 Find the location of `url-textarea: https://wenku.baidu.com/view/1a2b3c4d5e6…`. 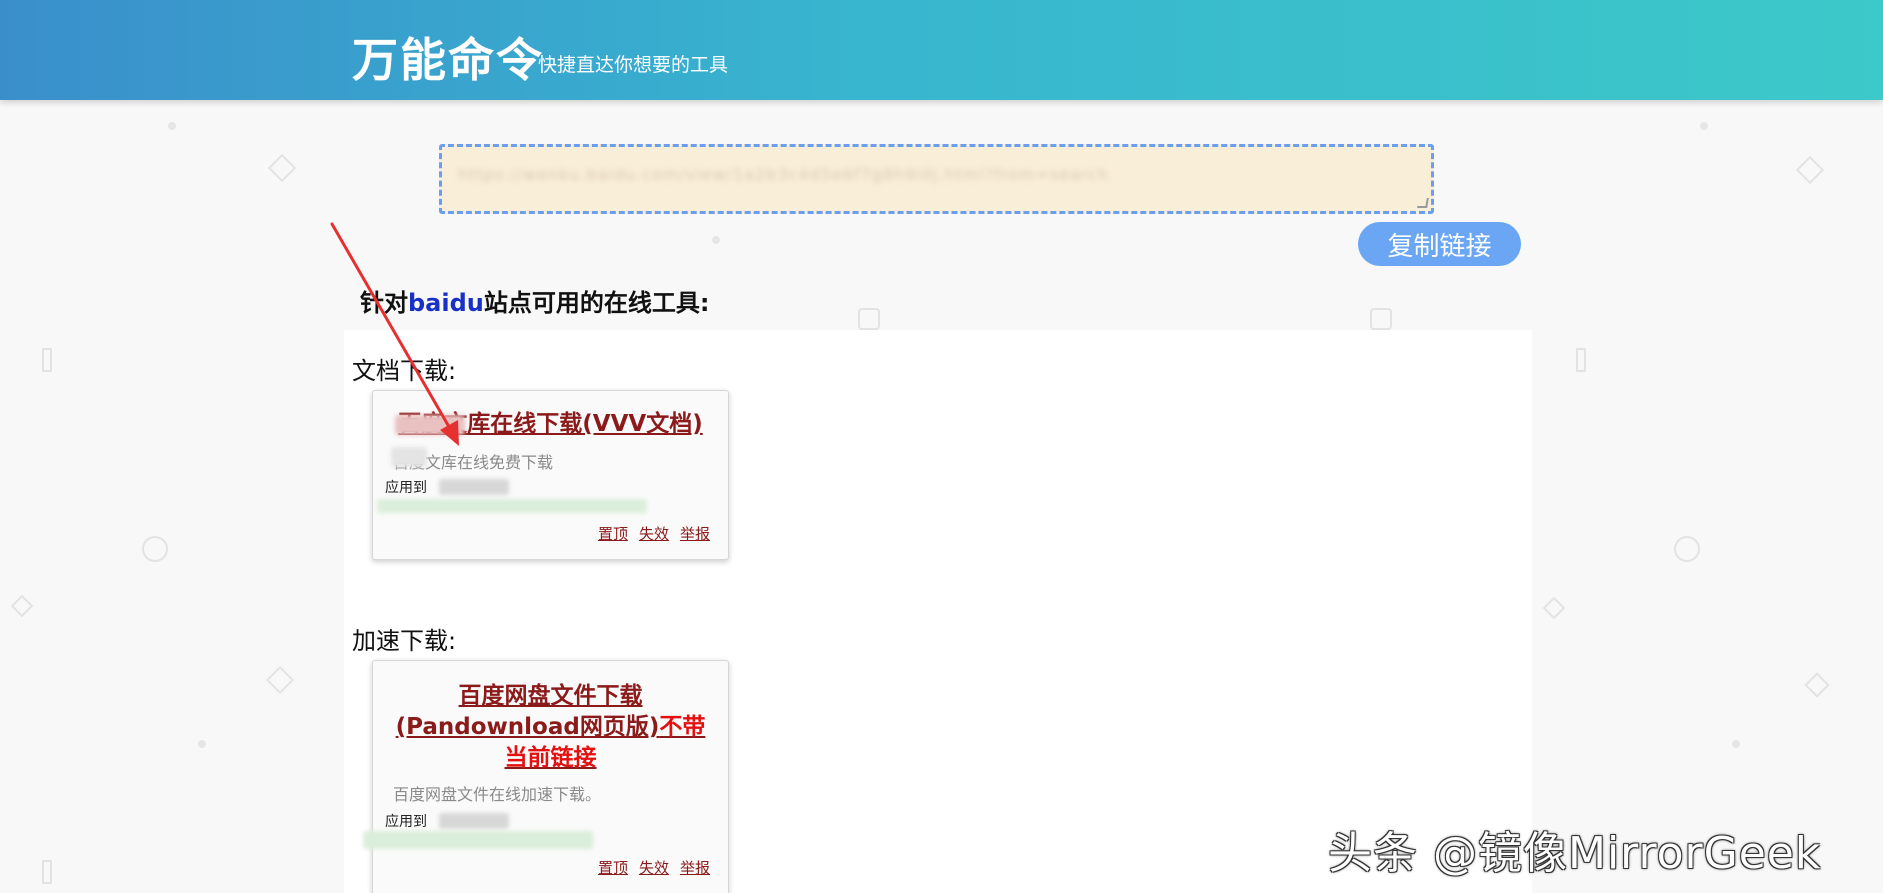

url-textarea: https://wenku.baidu.com/view/1a2b3c4d5e6… is located at coordinates (936, 179).